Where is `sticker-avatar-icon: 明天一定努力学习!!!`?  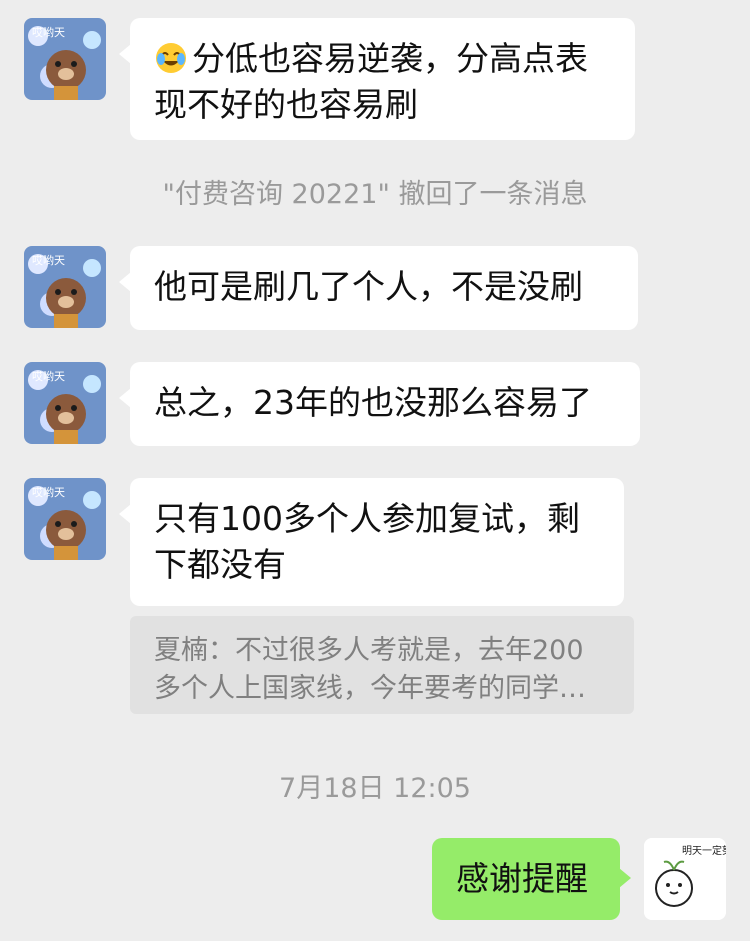 sticker-avatar-icon: 明天一定努力学习!!! is located at coordinates (685, 879).